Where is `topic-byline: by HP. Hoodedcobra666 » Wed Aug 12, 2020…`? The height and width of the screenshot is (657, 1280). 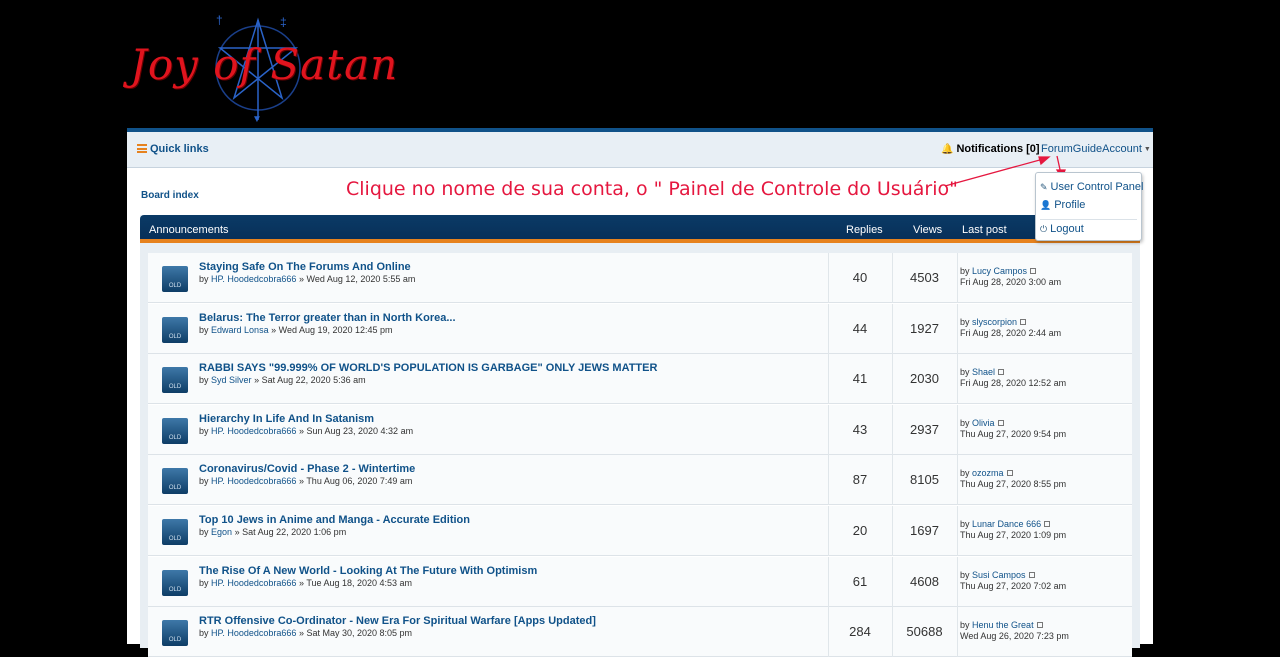
topic-byline: by HP. Hoodedcobra666 » Wed Aug 12, 2020… is located at coordinates (307, 279).